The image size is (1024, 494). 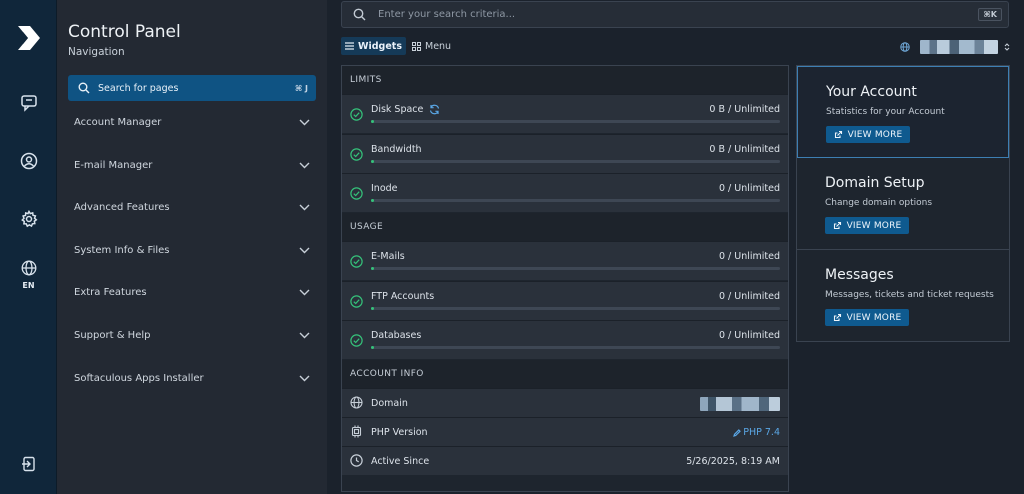 What do you see at coordinates (565, 227) in the screenshot?
I see `usage-heading: USAGE` at bounding box center [565, 227].